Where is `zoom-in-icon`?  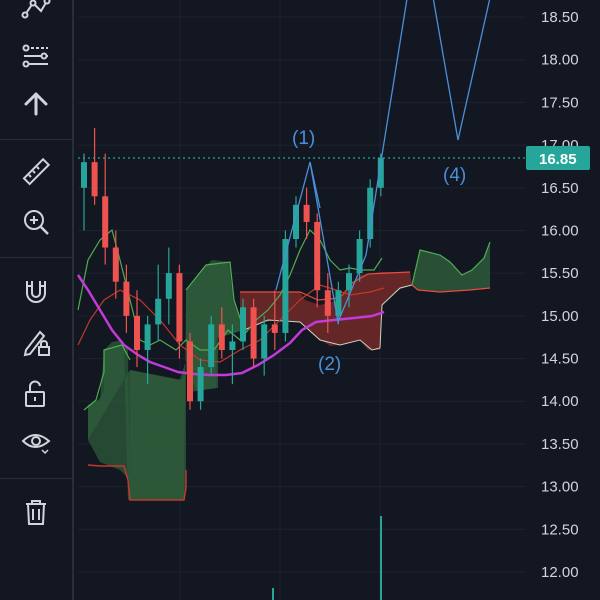
zoom-in-icon is located at coordinates (36, 222).